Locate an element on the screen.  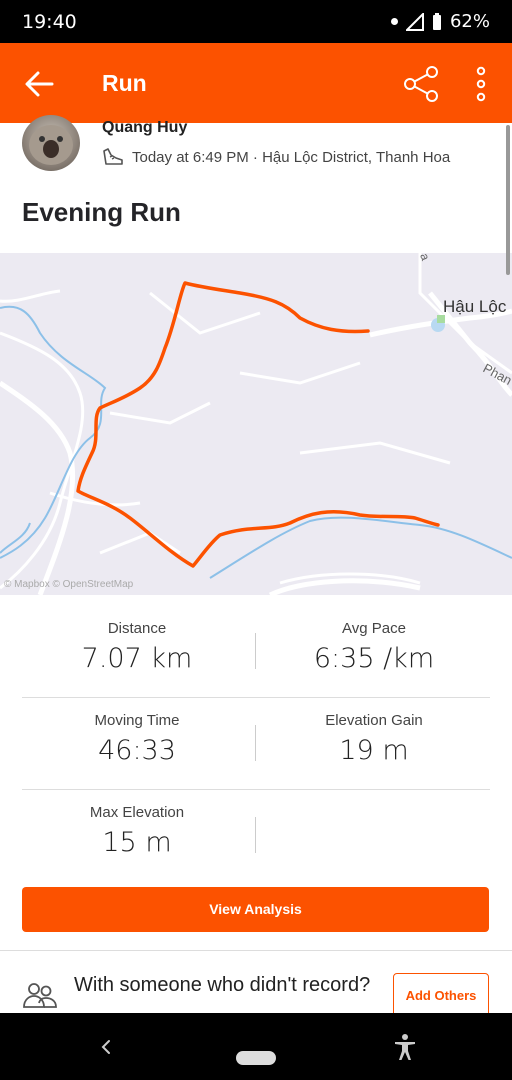
stat-moving-time: Moving Time 46:33 is located at coordinates (137, 739).